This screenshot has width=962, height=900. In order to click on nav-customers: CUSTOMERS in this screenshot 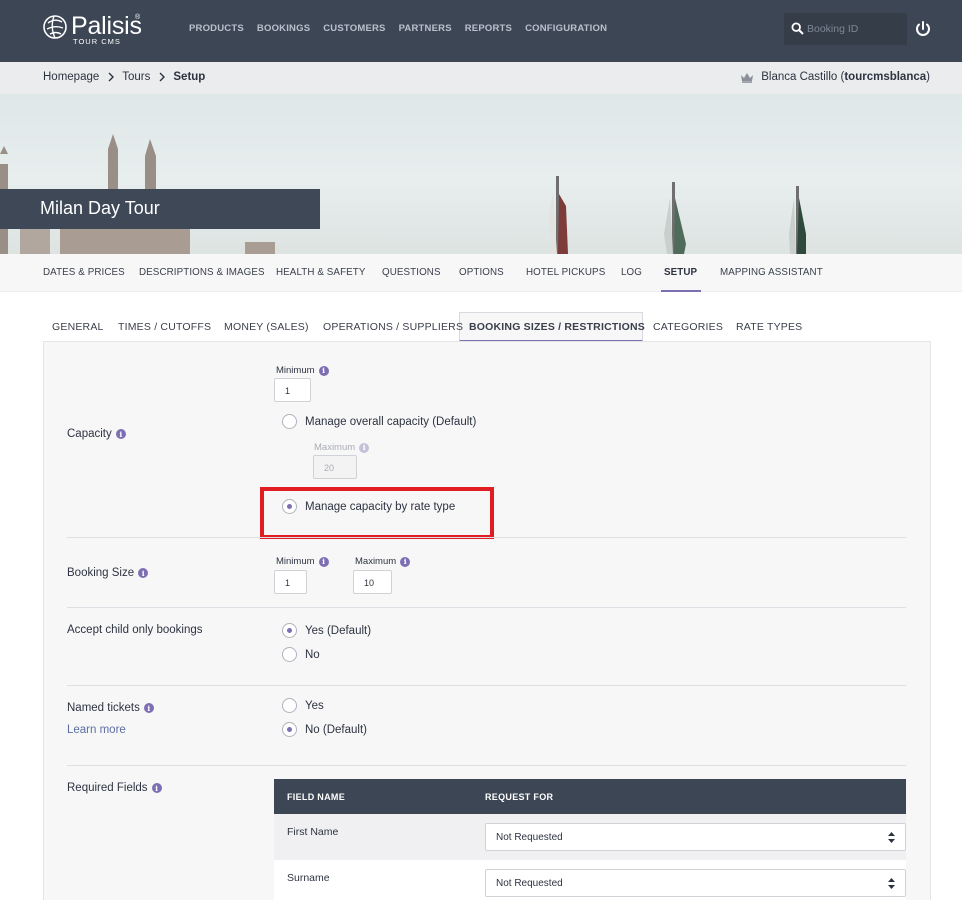, I will do `click(354, 28)`.